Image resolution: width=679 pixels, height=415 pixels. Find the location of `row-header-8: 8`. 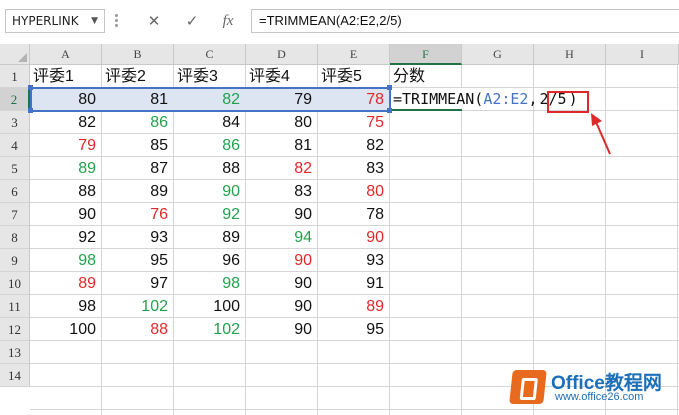

row-header-8: 8 is located at coordinates (15, 237).